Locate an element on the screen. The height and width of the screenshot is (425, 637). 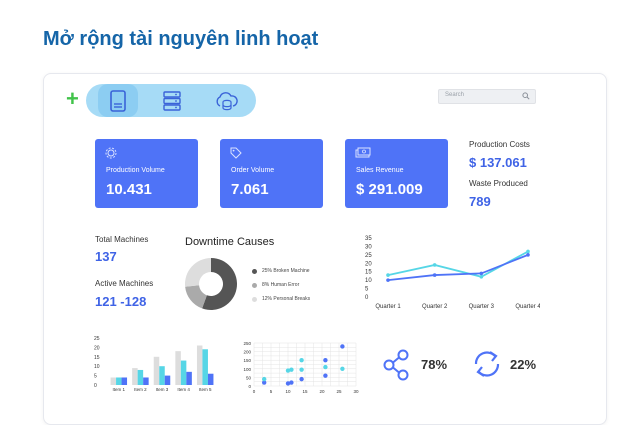
sync-icon is located at coordinates (487, 364).